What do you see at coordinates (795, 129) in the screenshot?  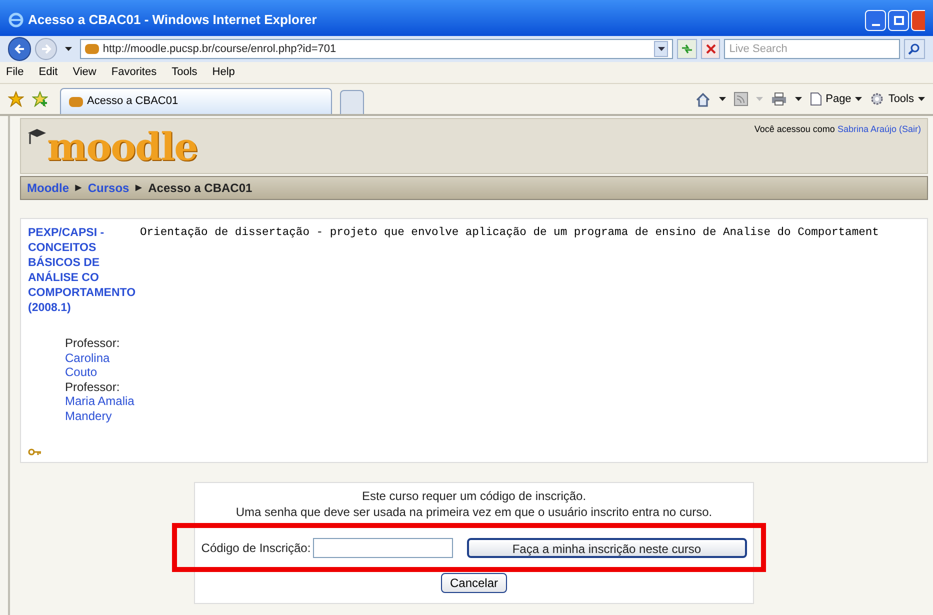 I see `login-info-text: Você acessou como` at bounding box center [795, 129].